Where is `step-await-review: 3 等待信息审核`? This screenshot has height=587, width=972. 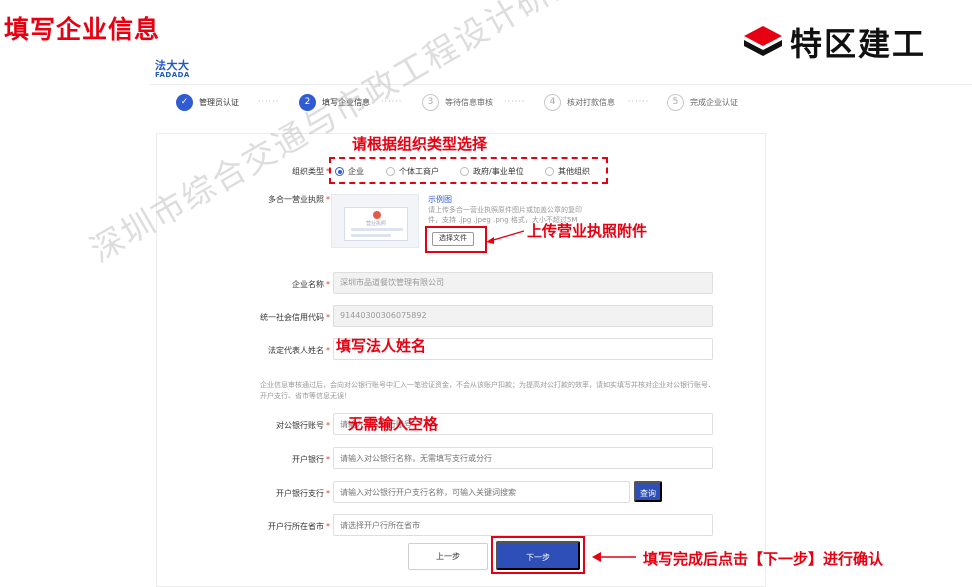
step-await-review: 3 等待信息审核 is located at coordinates (457, 102).